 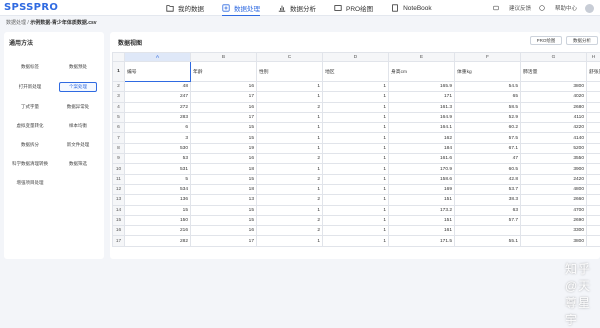 What do you see at coordinates (158, 57) in the screenshot?
I see `column-header: A` at bounding box center [158, 57].